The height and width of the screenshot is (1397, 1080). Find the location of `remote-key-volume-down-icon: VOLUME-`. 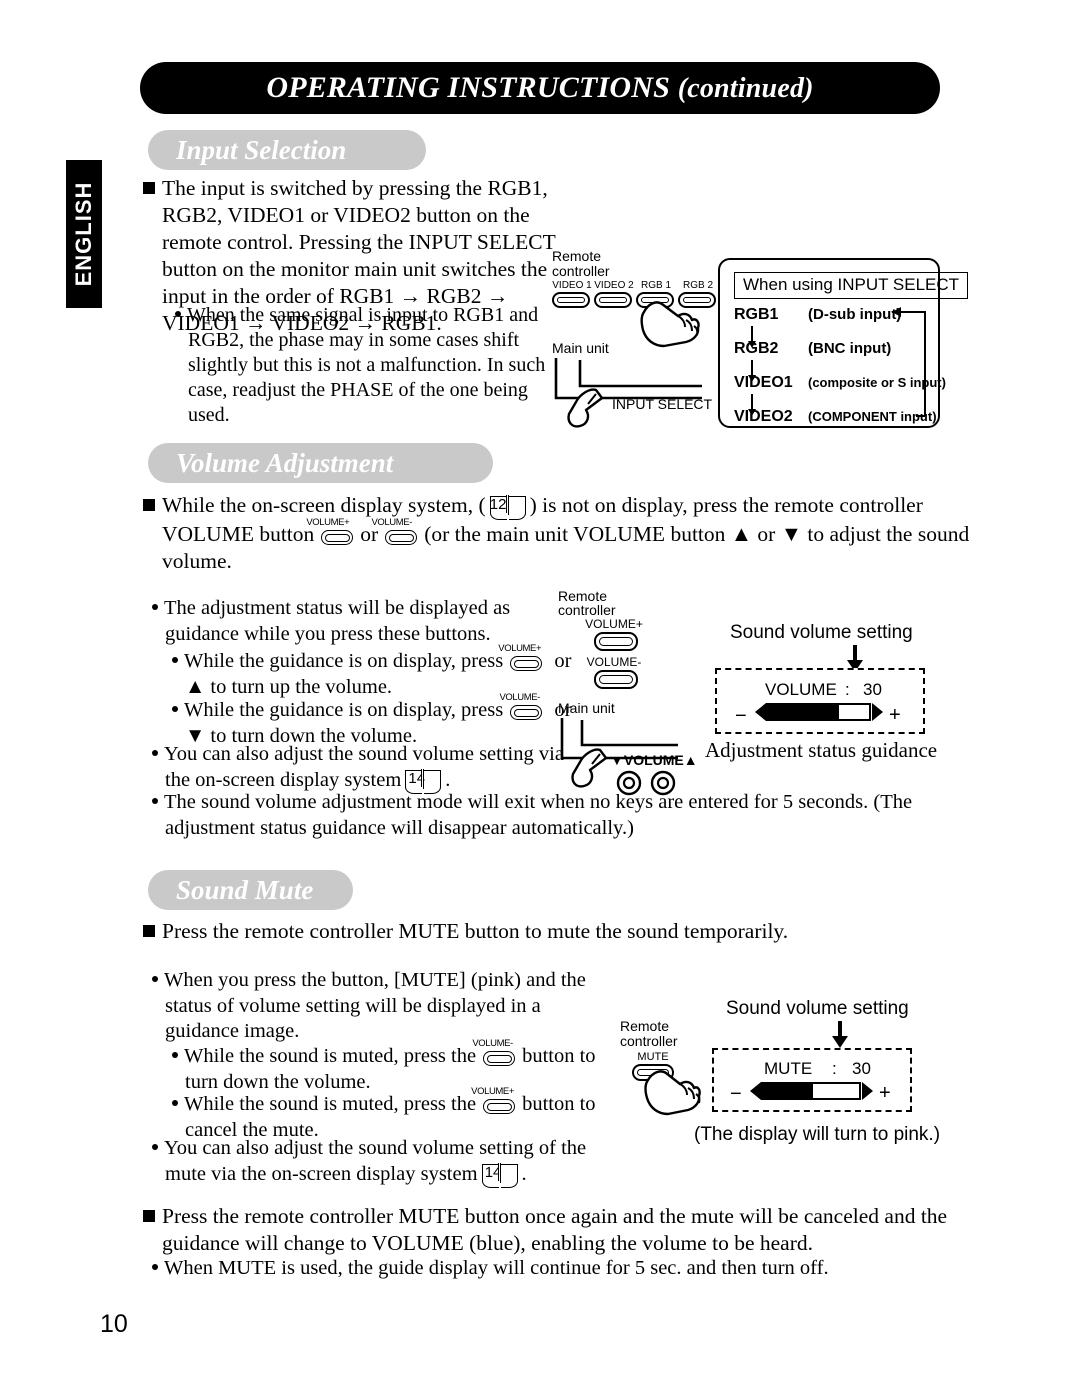

remote-key-volume-down-icon: VOLUME- is located at coordinates (496, 1053).